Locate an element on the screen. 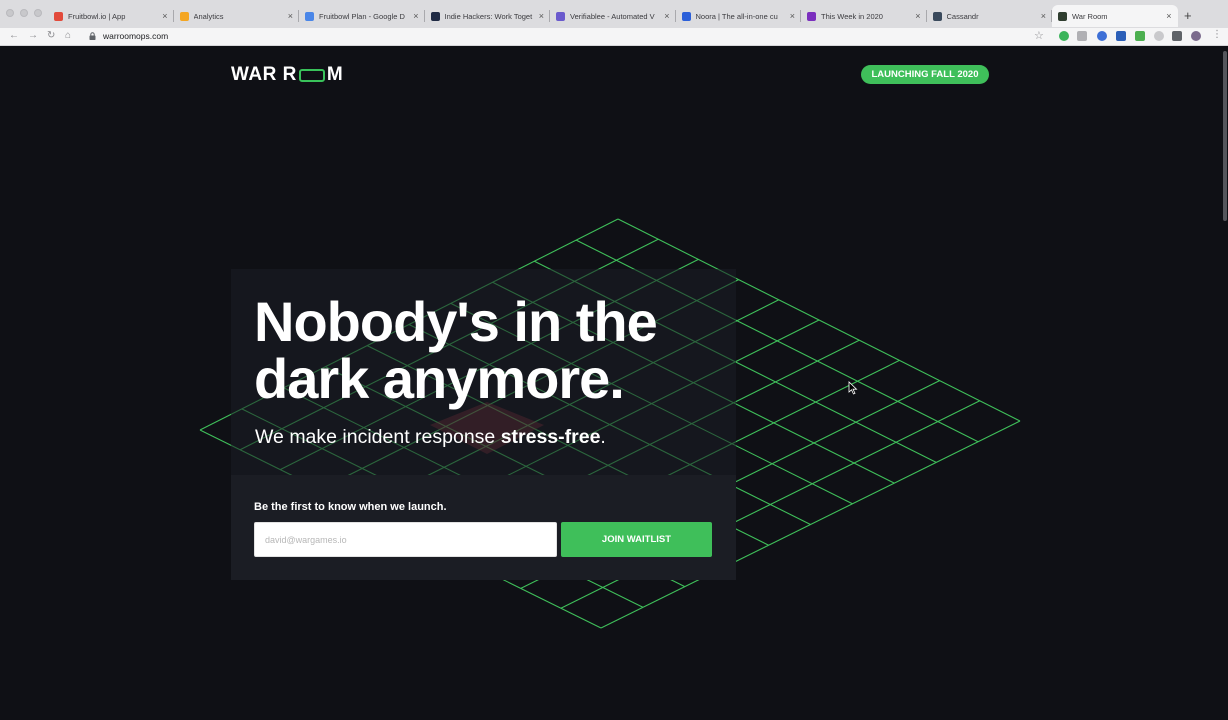 The height and width of the screenshot is (720, 1228). tab-title: This Week in 2020 is located at coordinates (852, 16).